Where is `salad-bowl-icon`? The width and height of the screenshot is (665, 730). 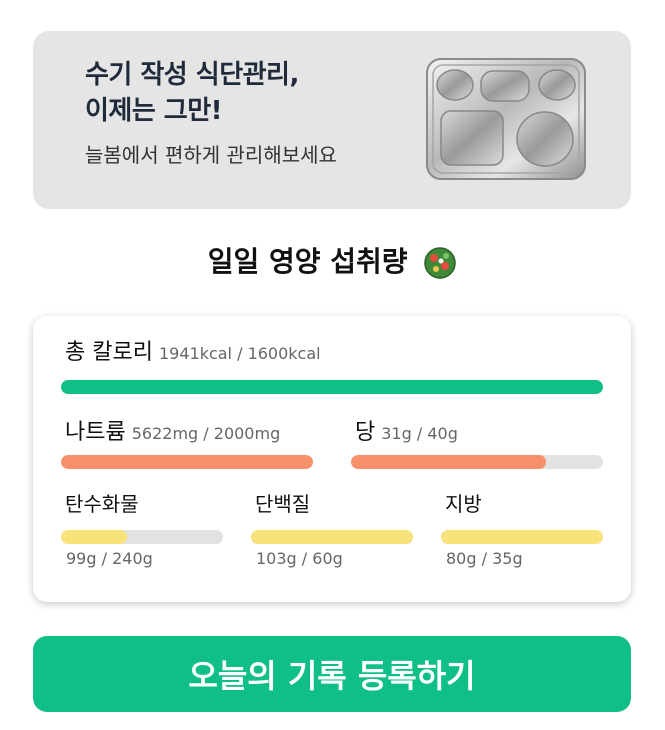
salad-bowl-icon is located at coordinates (440, 263).